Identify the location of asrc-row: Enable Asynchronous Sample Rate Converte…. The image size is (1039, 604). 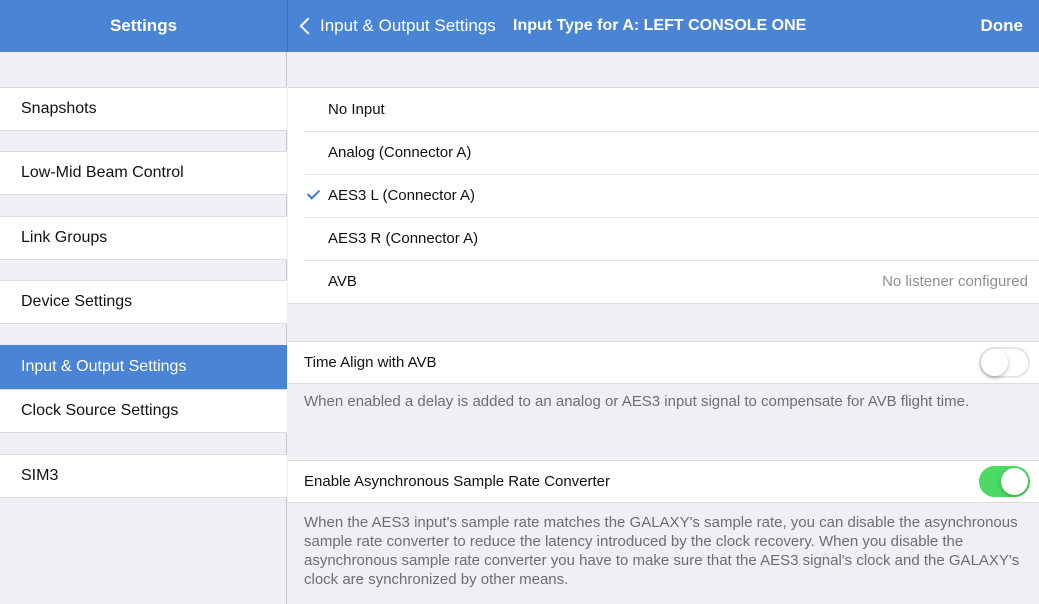
(663, 481).